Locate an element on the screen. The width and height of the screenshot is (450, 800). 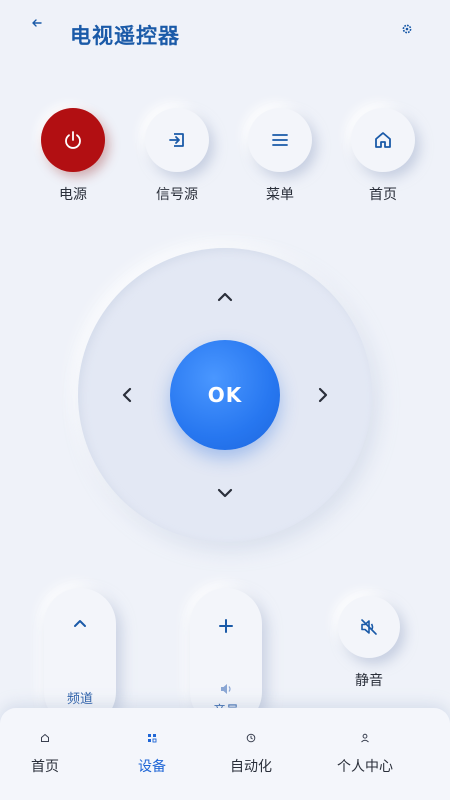
bottom-nav: 首页 设备 自动化 个人中心 is located at coordinates (225, 754).